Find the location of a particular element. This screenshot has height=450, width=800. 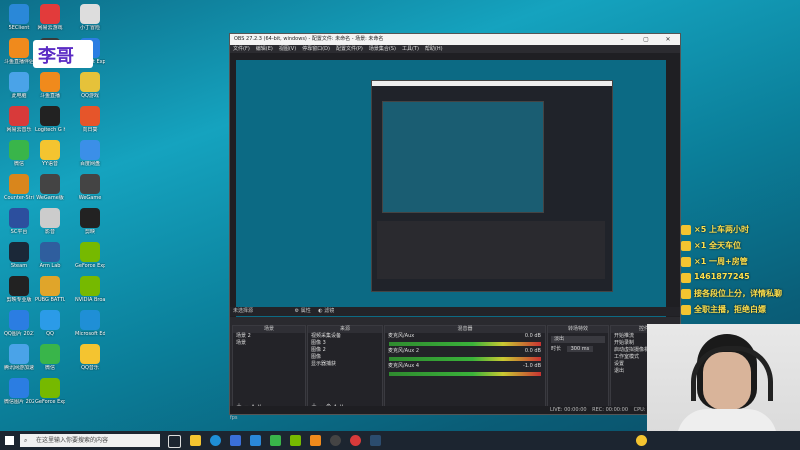

source-item: 图像 is located at coordinates (345, 357).